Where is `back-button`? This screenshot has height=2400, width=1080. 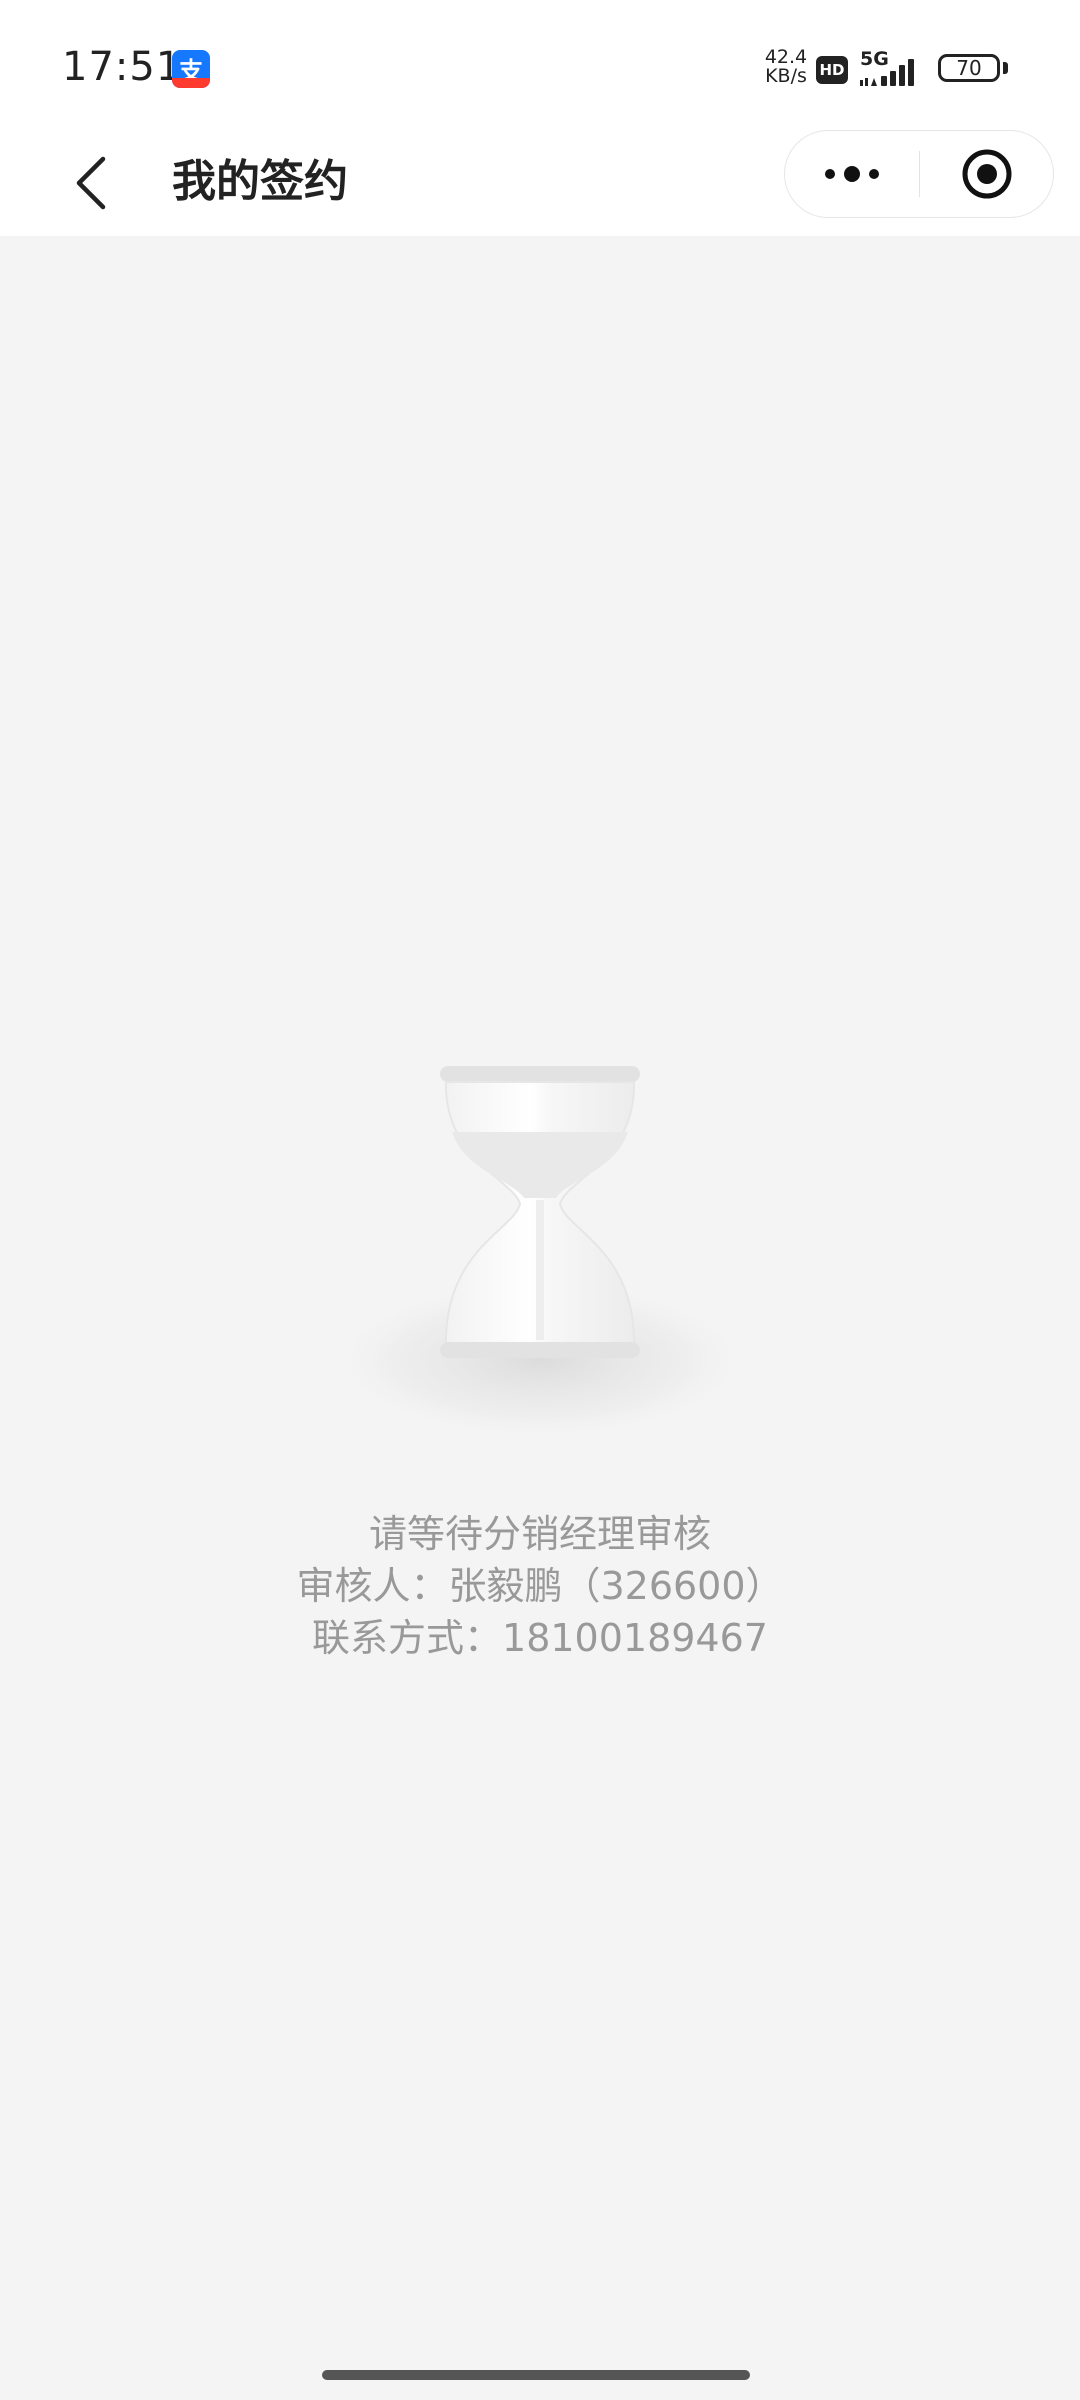
back-button is located at coordinates (91, 183).